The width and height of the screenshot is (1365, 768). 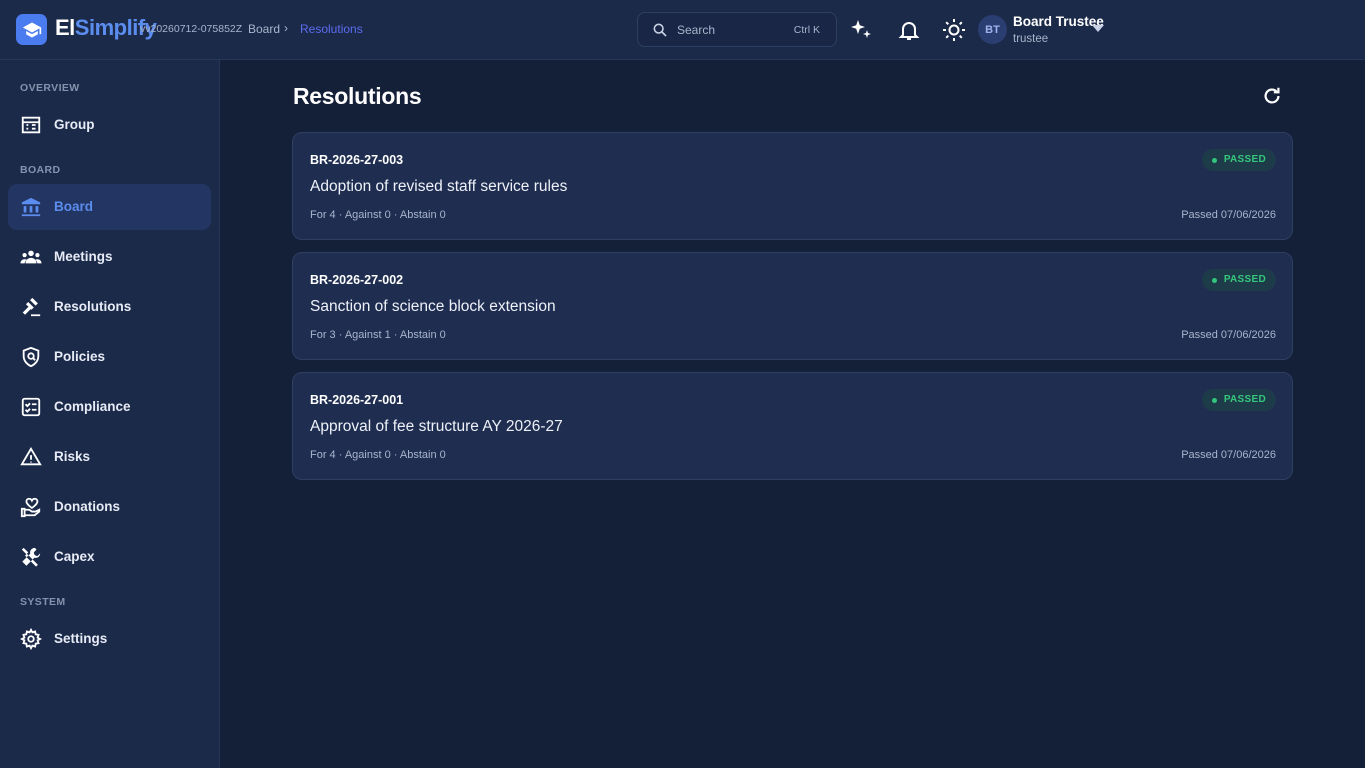 I want to click on sidebar-item-board: Board, so click(x=109, y=207).